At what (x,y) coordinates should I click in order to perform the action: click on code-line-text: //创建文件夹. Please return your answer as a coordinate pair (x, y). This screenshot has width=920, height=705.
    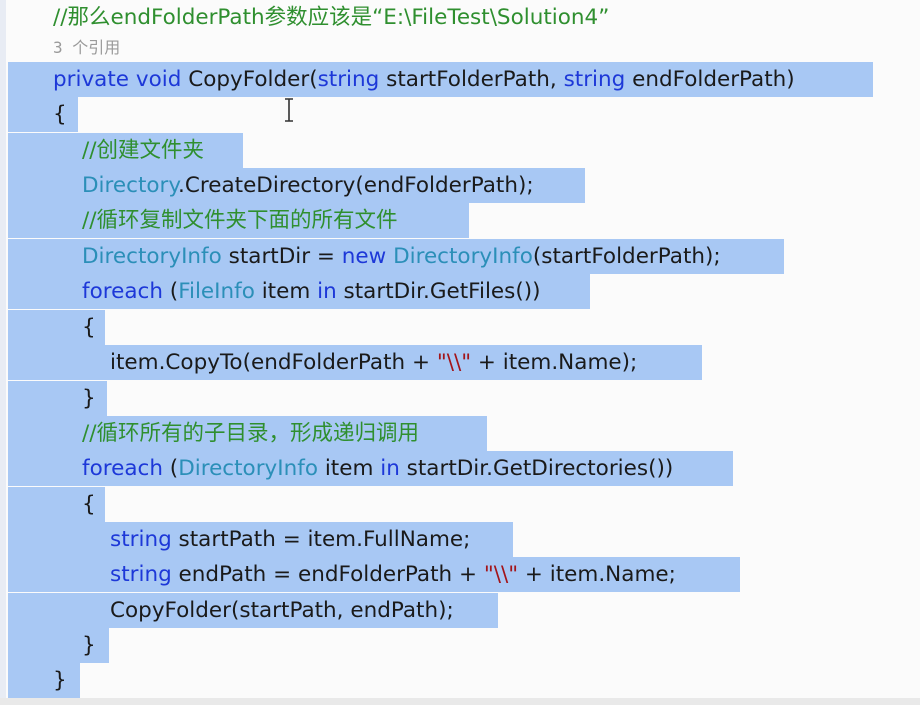
    Looking at the image, I should click on (143, 150).